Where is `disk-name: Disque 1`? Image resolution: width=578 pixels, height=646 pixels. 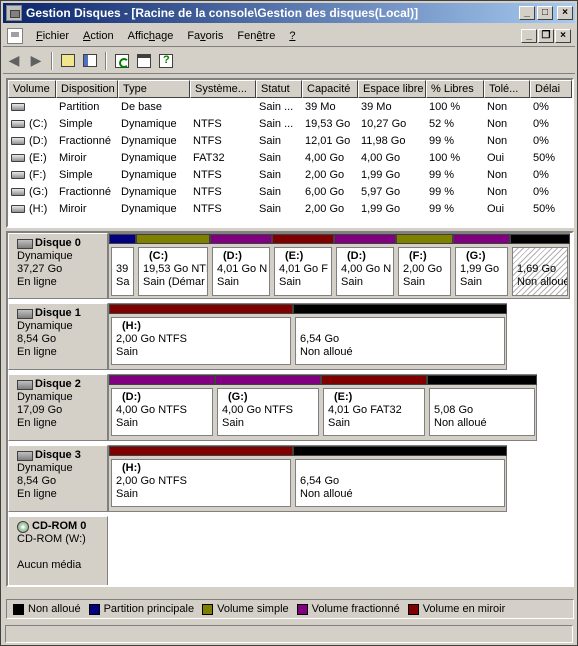 disk-name: Disque 1 is located at coordinates (62, 313).